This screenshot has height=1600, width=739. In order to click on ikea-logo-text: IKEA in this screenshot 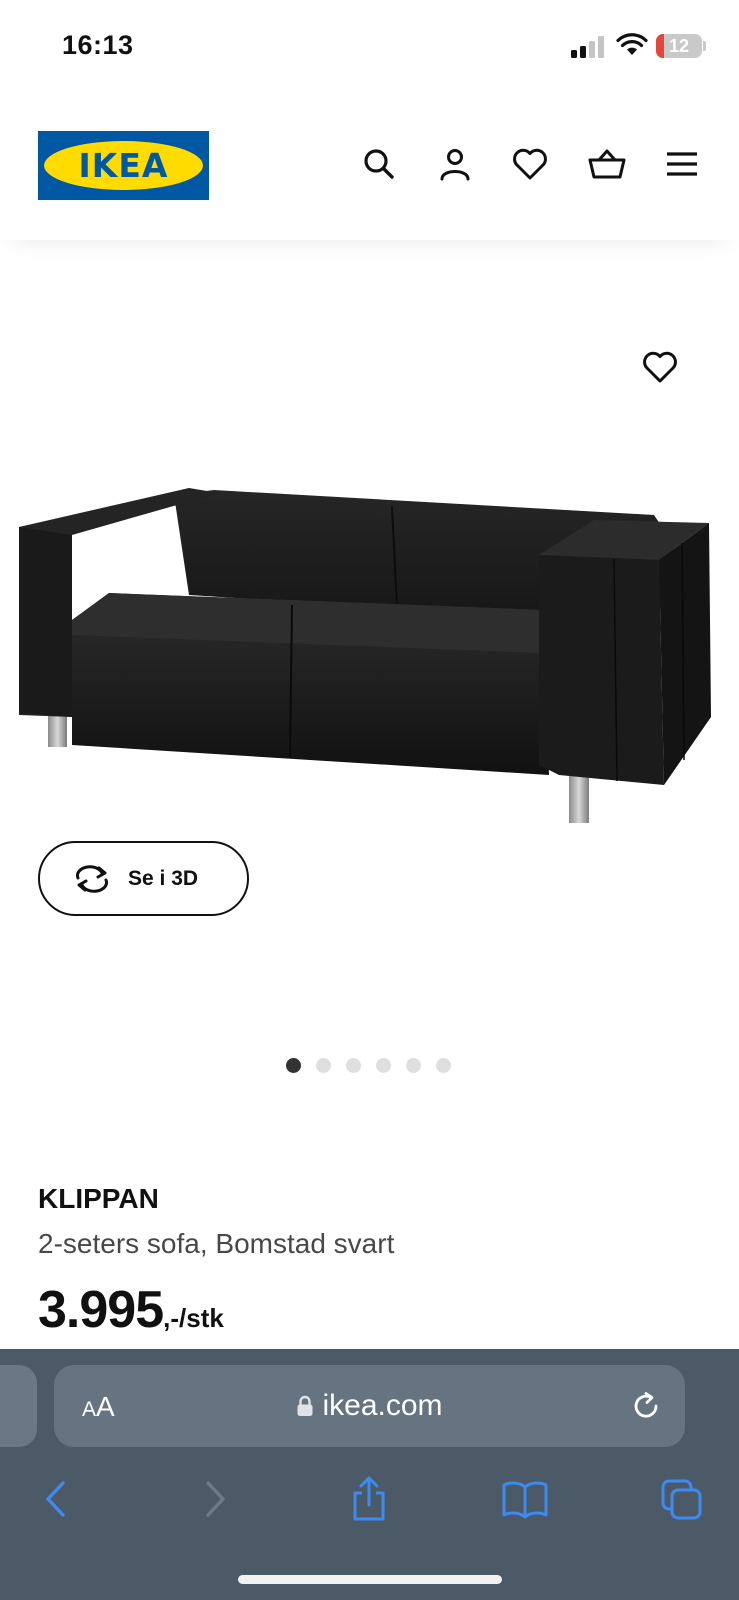, I will do `click(123, 165)`.